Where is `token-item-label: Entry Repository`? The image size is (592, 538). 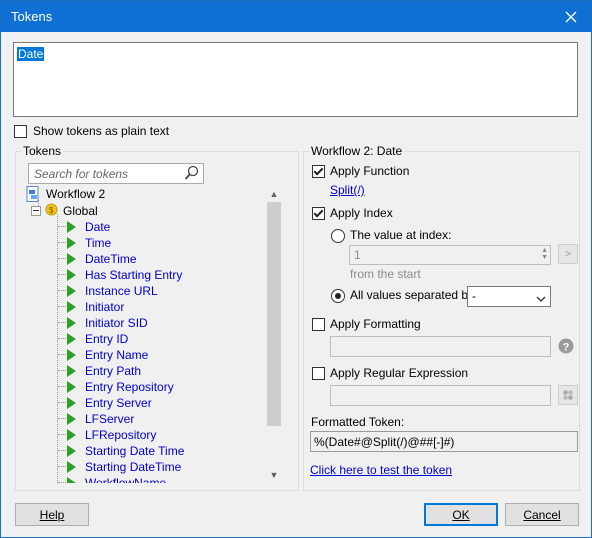
token-item-label: Entry Repository is located at coordinates (129, 387).